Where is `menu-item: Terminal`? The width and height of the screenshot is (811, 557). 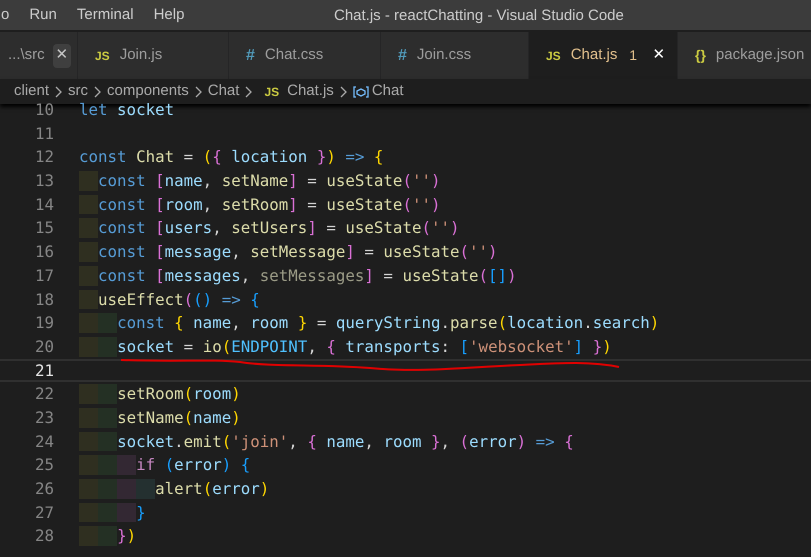
menu-item: Terminal is located at coordinates (105, 15).